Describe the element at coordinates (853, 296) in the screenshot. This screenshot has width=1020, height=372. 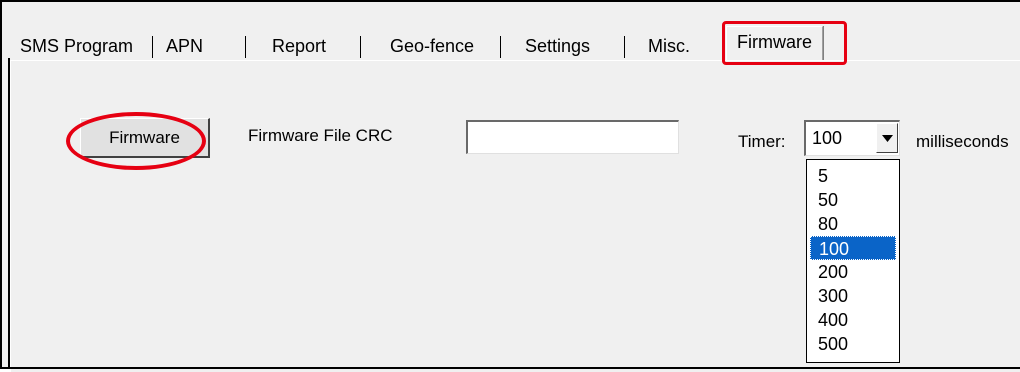
I see `timer-option: 300` at that location.